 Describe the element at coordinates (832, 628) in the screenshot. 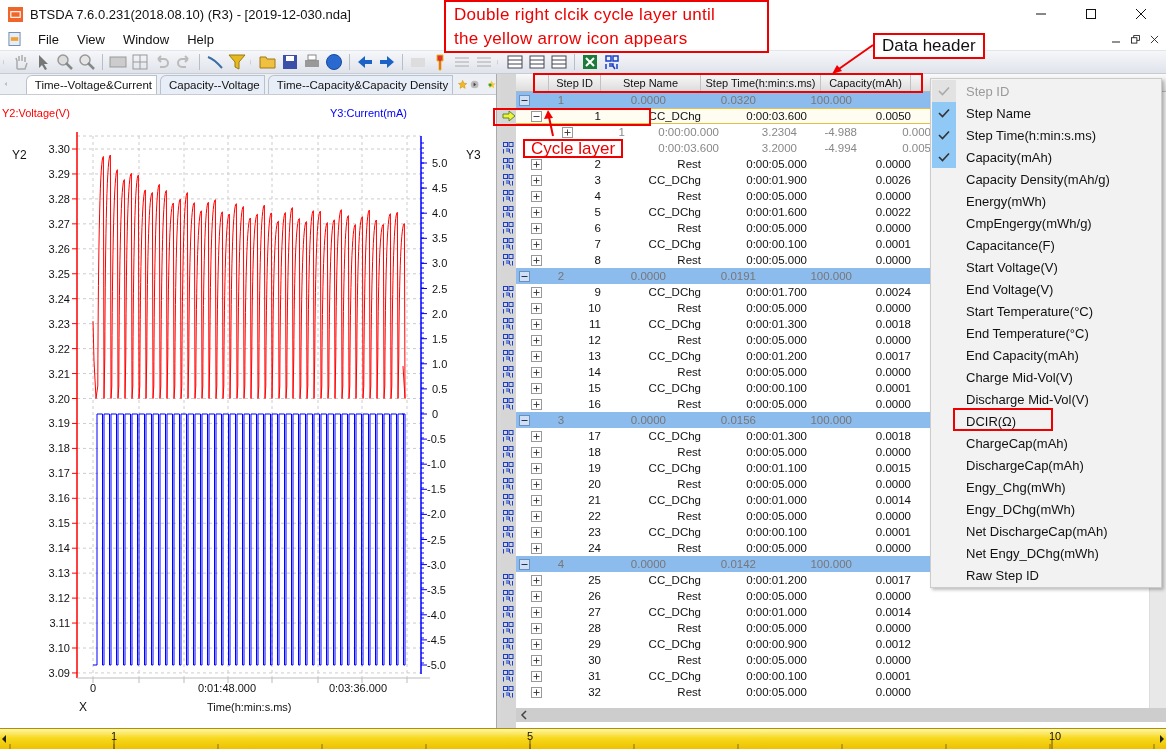

I see `step-row: 28 Rest 0:00:05.000 0.0000` at that location.